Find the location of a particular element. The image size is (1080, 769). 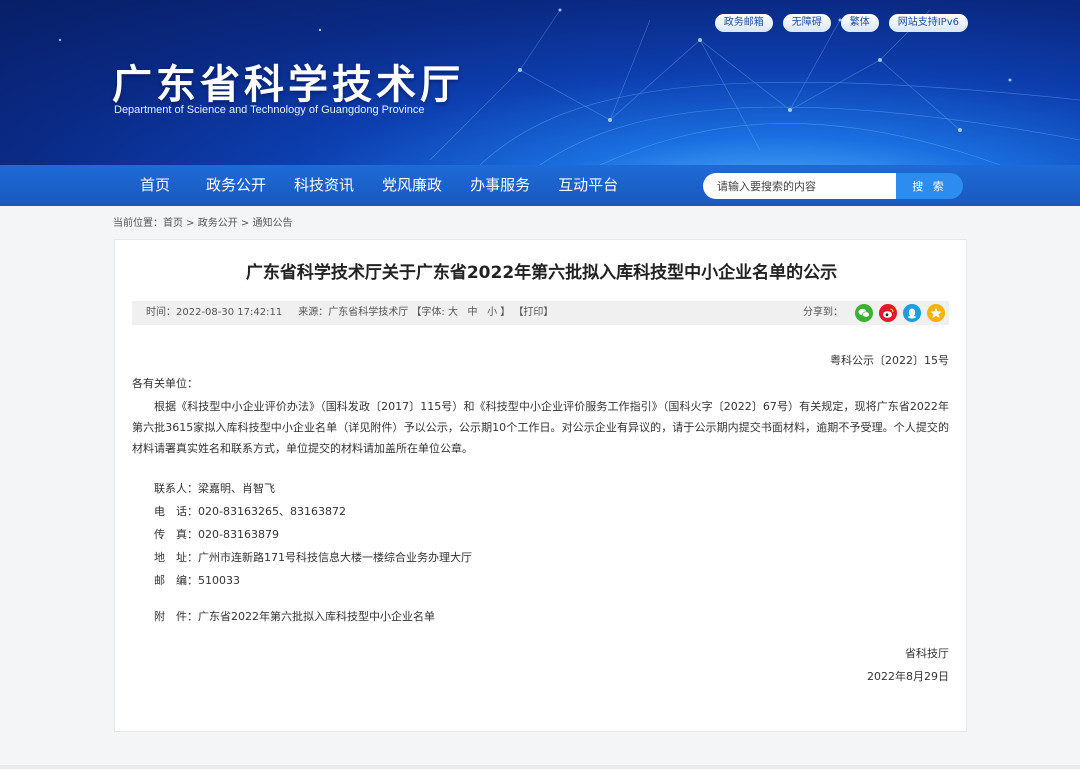

breadcrumb-home: 首页 is located at coordinates (173, 223).